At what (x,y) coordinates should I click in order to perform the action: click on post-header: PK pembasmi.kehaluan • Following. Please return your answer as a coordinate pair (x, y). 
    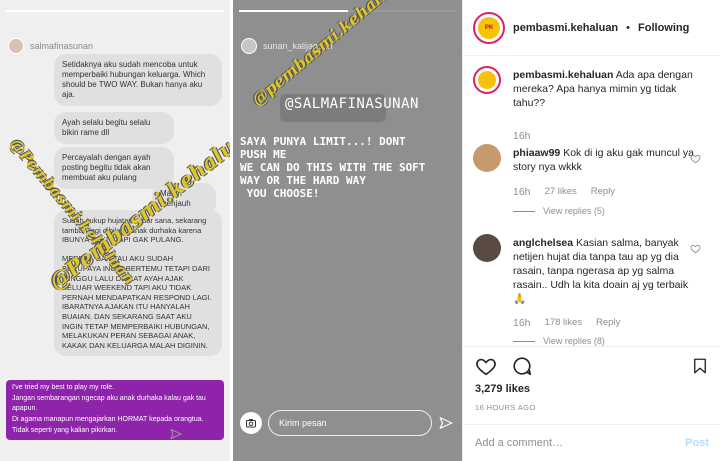
    Looking at the image, I should click on (591, 28).